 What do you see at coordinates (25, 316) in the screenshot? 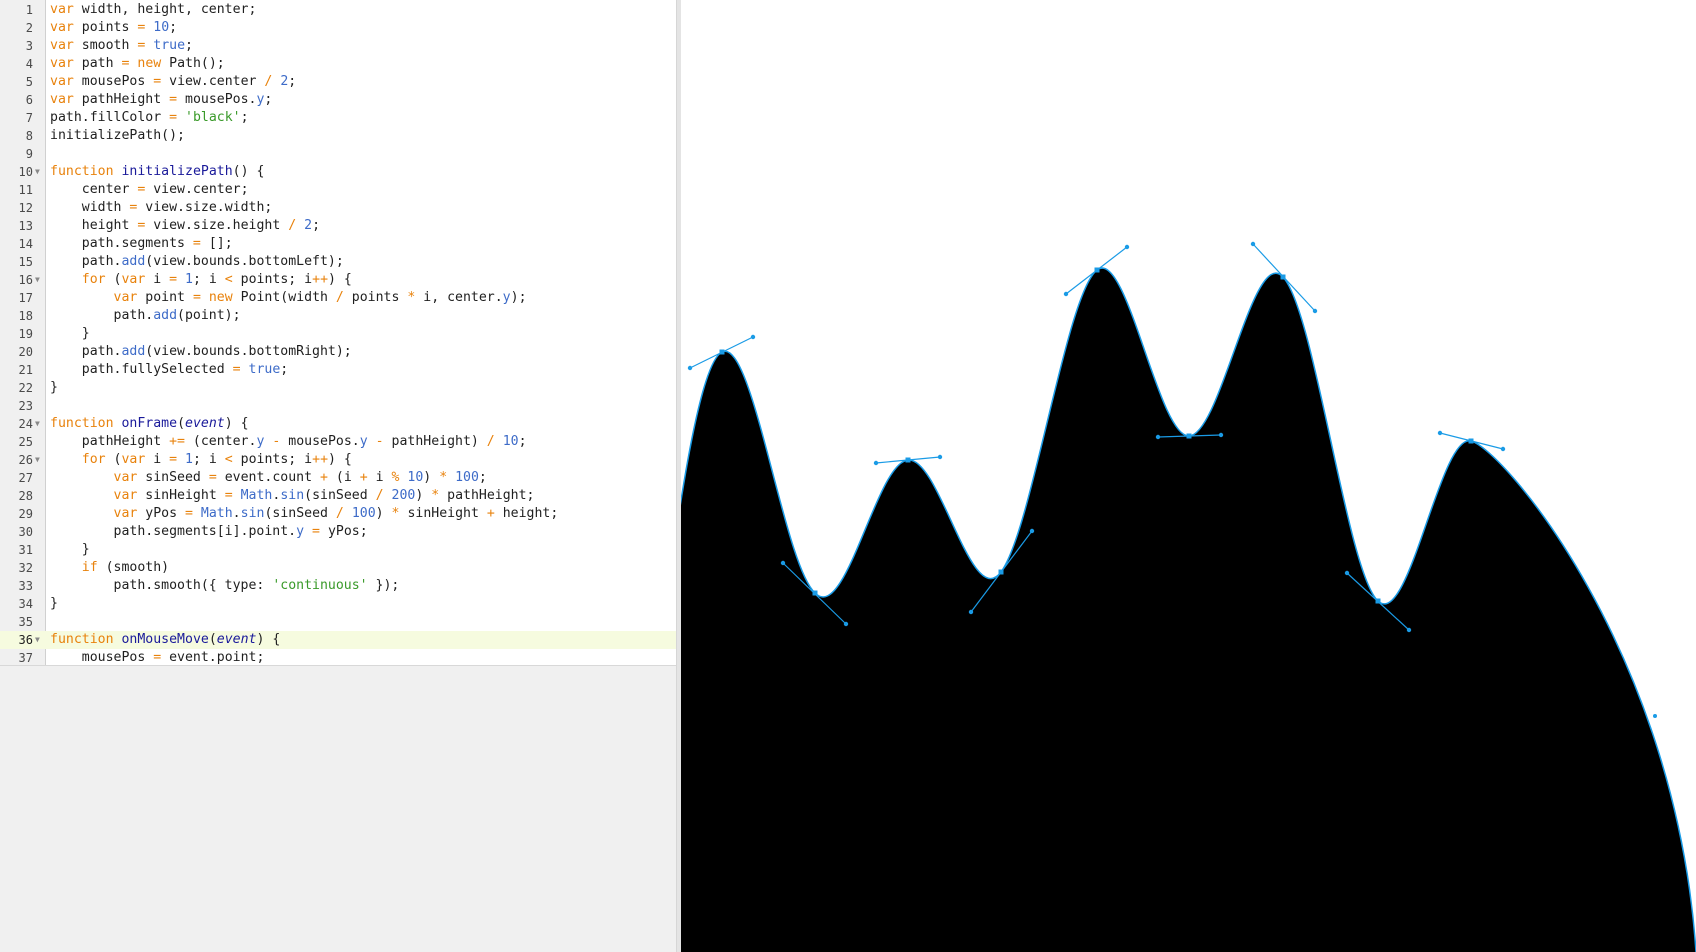
I see `line-number: 18` at bounding box center [25, 316].